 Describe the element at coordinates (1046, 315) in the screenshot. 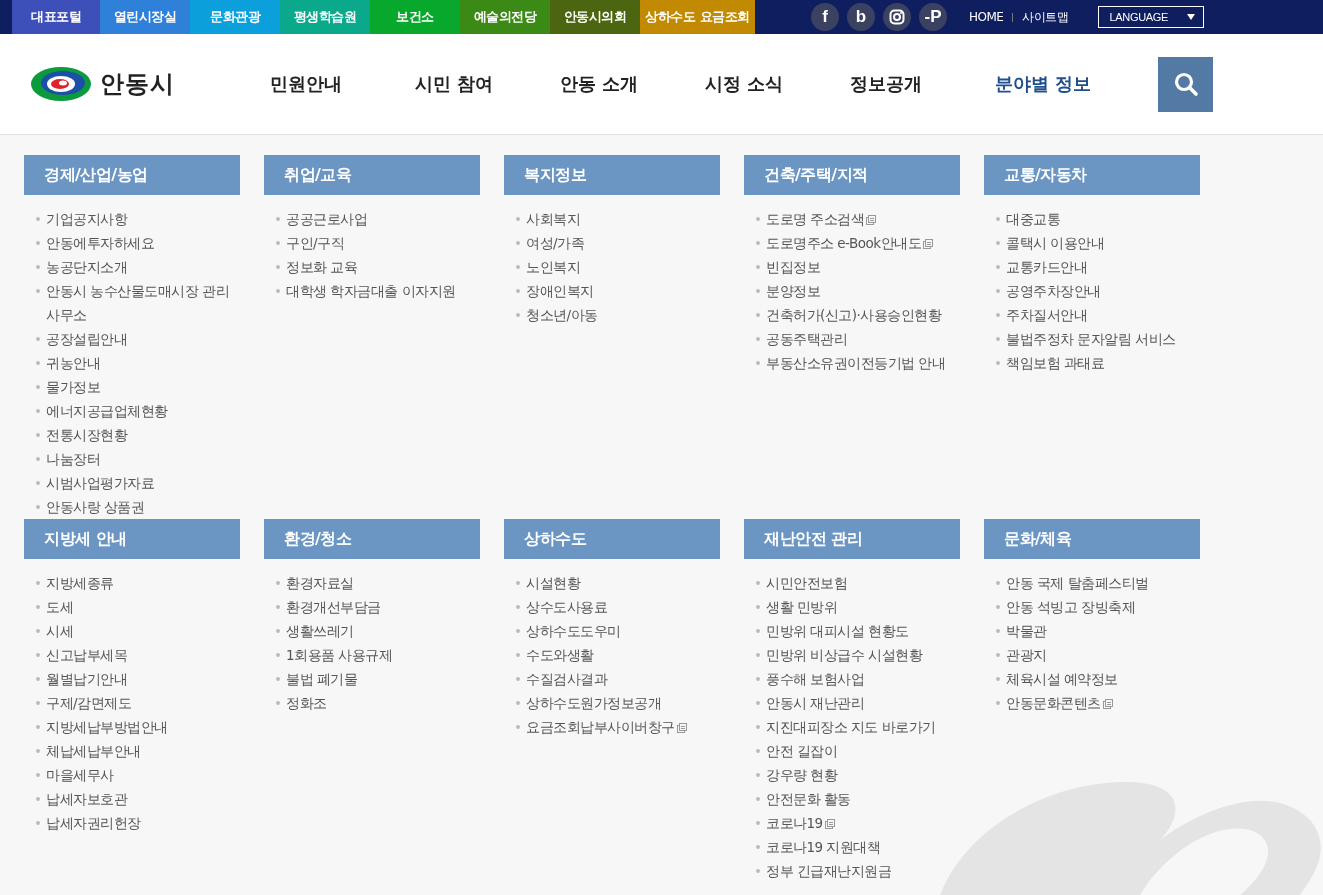

I see `menu-link: 주차질서안내` at that location.